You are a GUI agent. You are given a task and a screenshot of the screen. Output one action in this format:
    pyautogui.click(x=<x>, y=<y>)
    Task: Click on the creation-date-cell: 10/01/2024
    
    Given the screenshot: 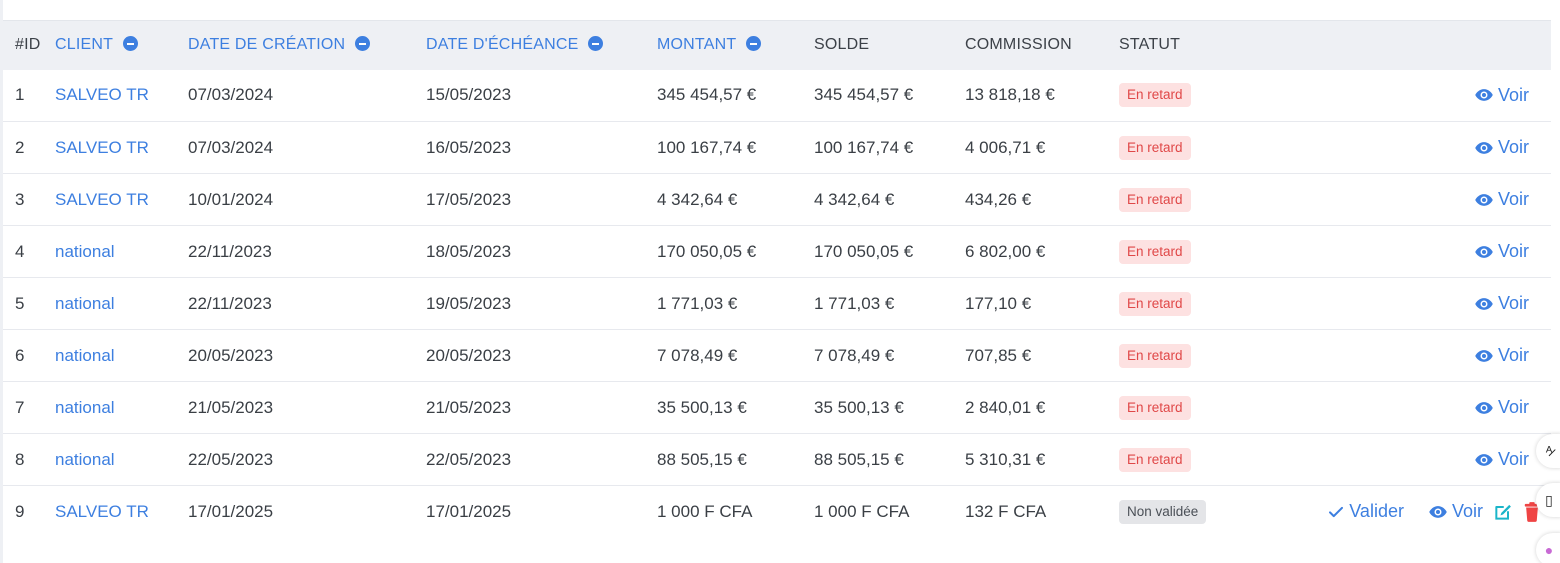 What is the action you would take?
    pyautogui.click(x=231, y=199)
    